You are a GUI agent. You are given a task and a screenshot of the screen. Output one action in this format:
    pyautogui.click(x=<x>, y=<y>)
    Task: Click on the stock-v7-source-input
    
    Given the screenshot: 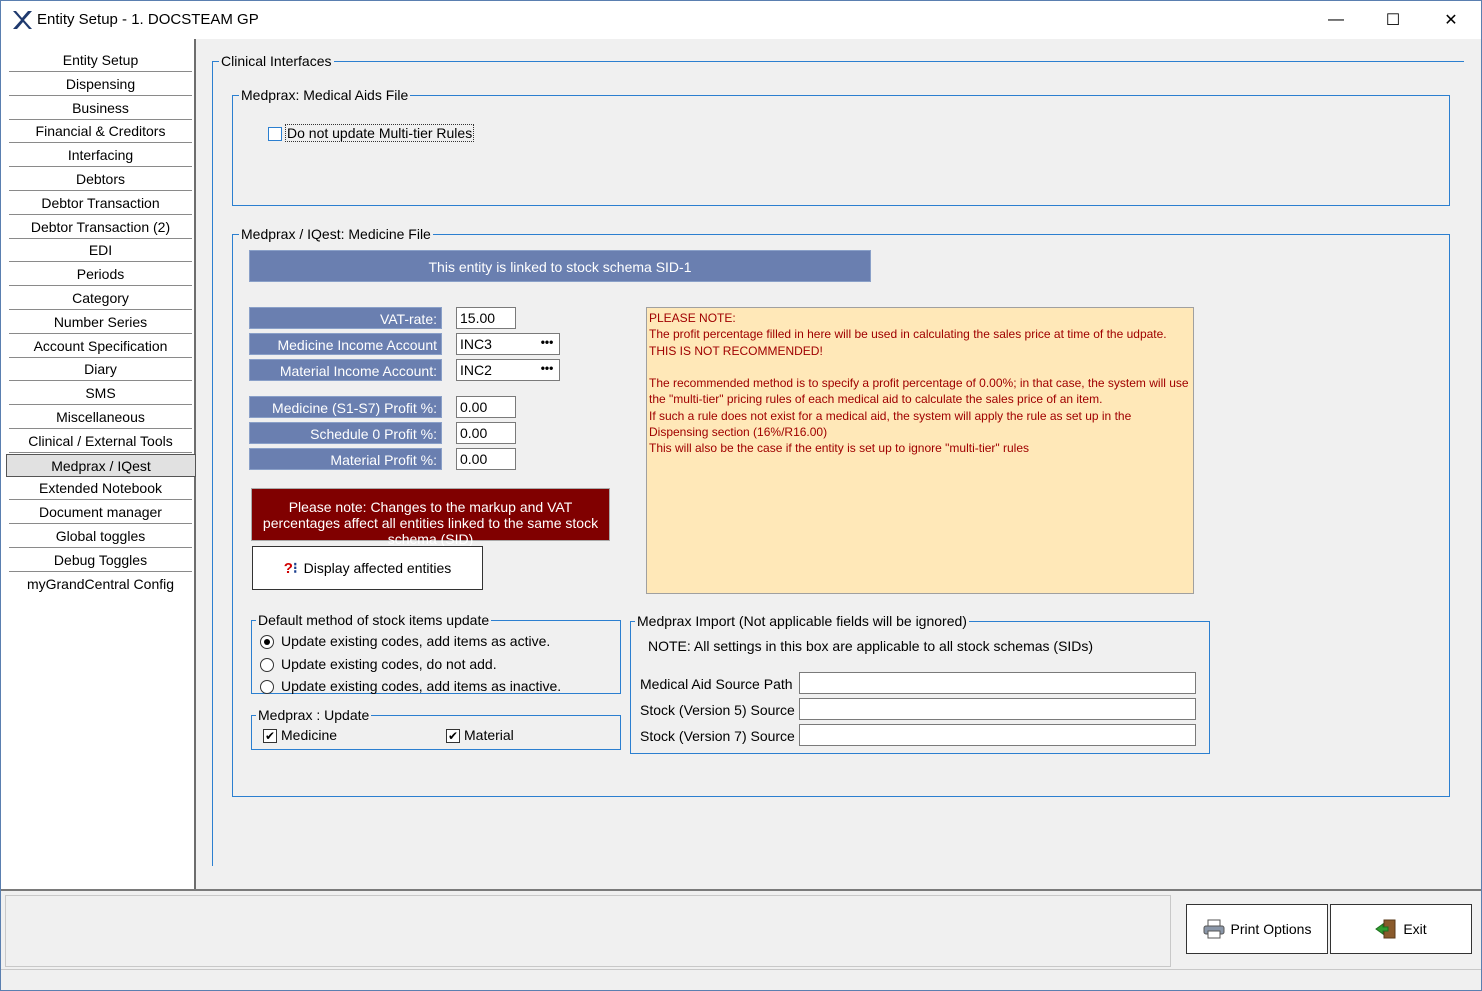 What is the action you would take?
    pyautogui.click(x=997, y=735)
    